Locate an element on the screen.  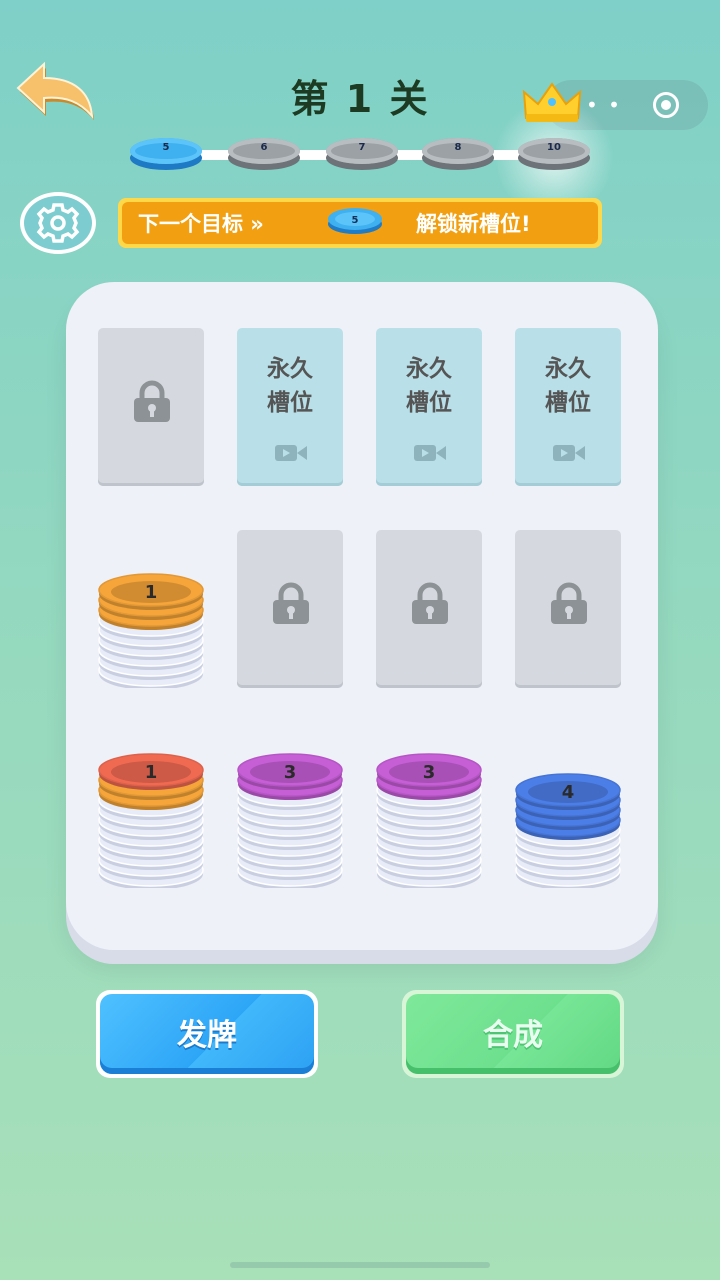
coin-stack: 4 is located at coordinates (568, 830).